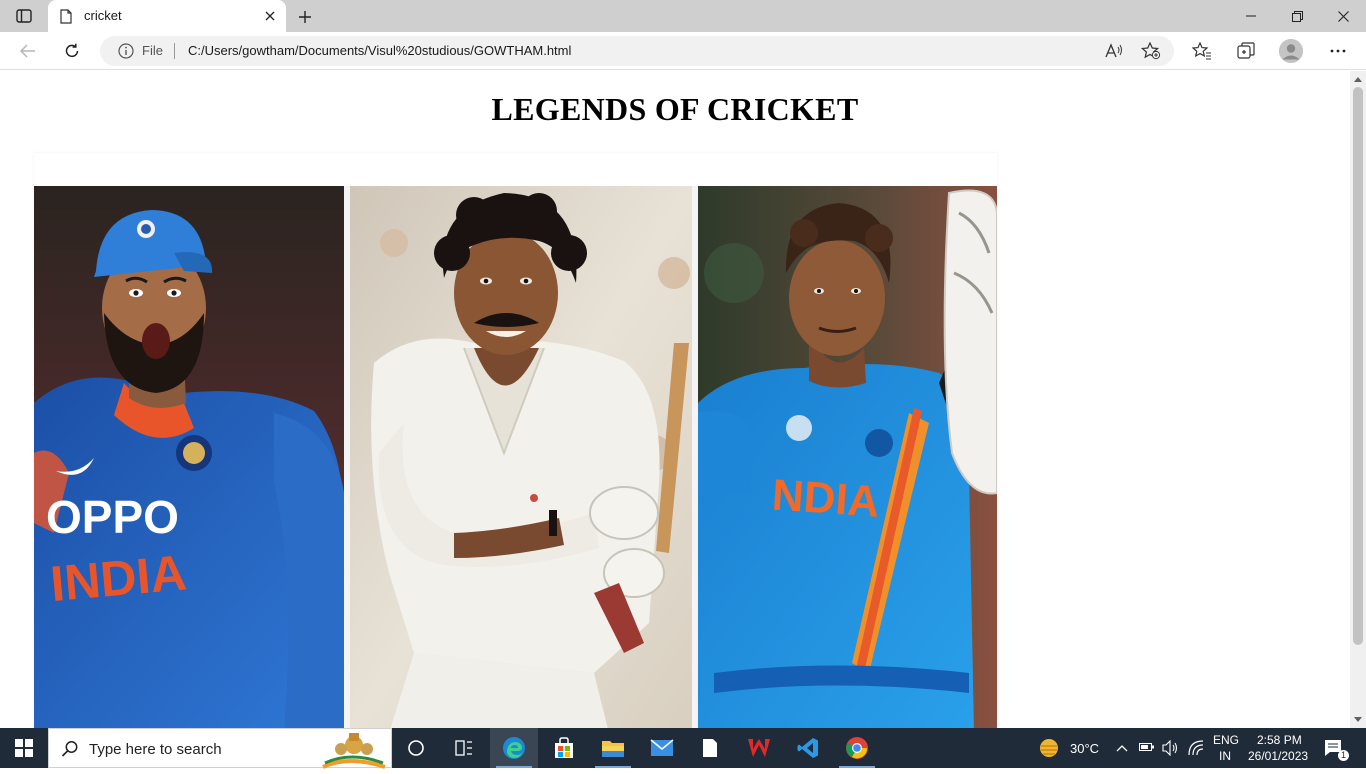  What do you see at coordinates (662, 748) in the screenshot?
I see `mail-icon` at bounding box center [662, 748].